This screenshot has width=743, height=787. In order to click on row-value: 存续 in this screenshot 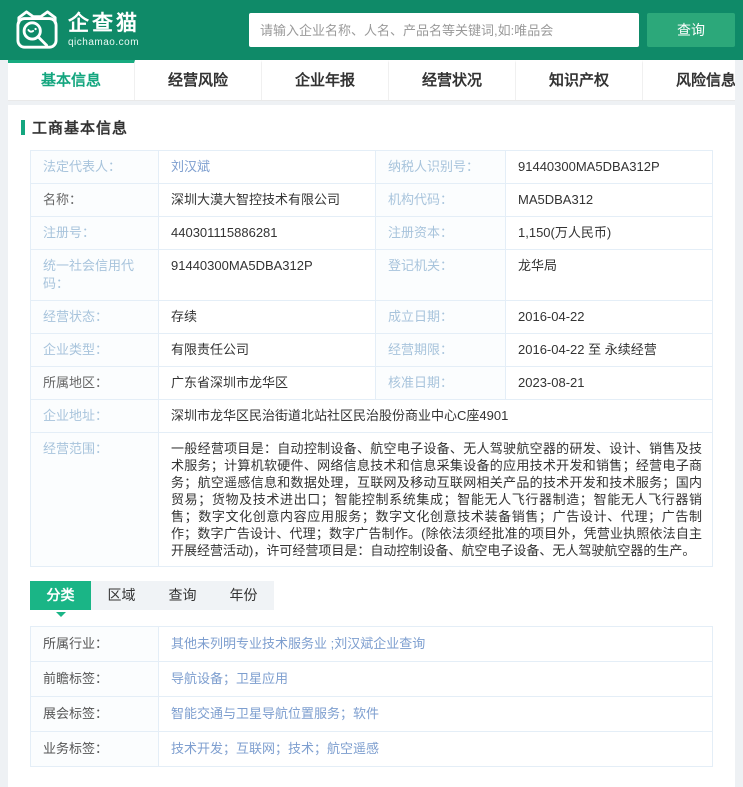, I will do `click(267, 317)`.